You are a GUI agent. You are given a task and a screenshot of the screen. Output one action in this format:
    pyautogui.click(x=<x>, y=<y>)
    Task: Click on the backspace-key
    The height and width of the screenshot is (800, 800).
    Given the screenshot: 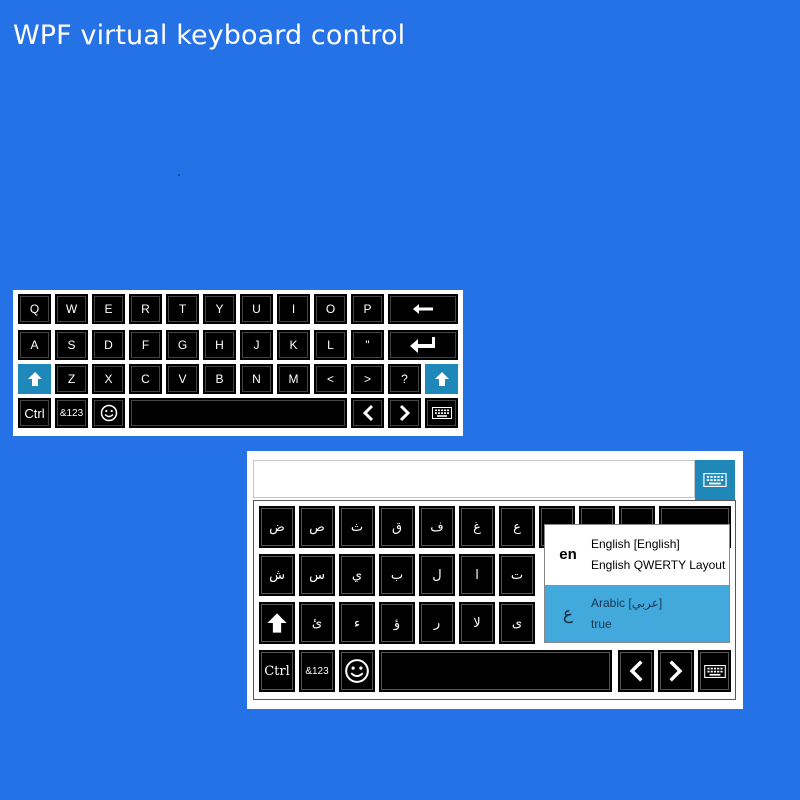 What is the action you would take?
    pyautogui.click(x=423, y=309)
    